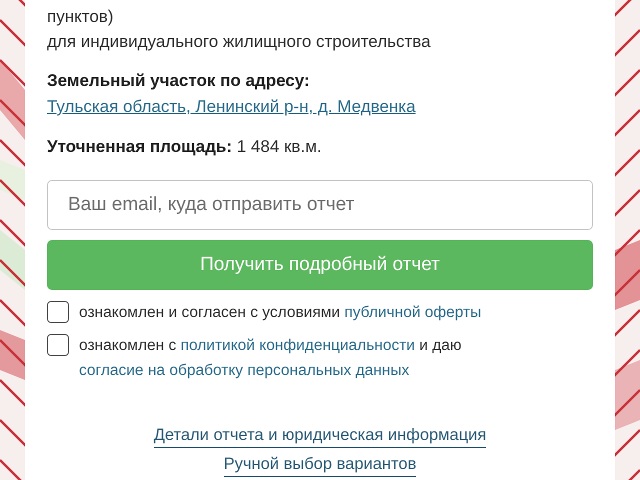 Image resolution: width=640 pixels, height=480 pixels. Describe the element at coordinates (413, 312) in the screenshot. I see `agreement-link: публичной оферты` at that location.